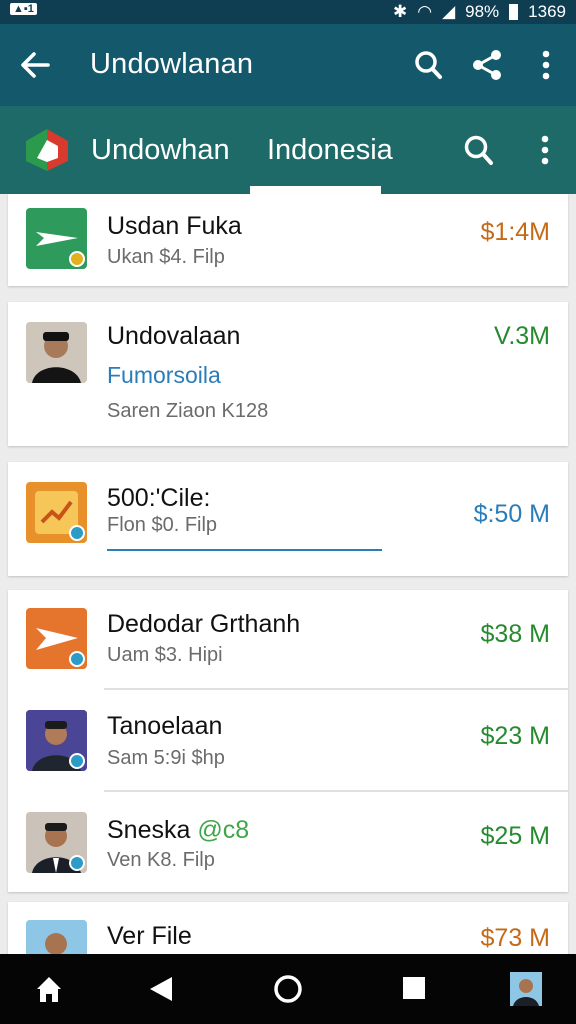 This screenshot has width=576, height=1024. I want to click on home-icon, so click(49, 989).